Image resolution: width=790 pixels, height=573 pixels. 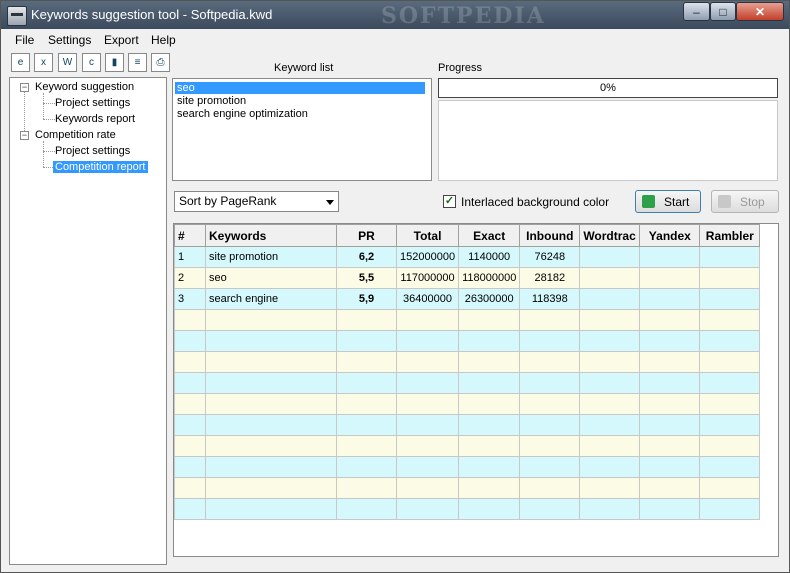 What do you see at coordinates (190, 235) in the screenshot?
I see `col-header-number: #` at bounding box center [190, 235].